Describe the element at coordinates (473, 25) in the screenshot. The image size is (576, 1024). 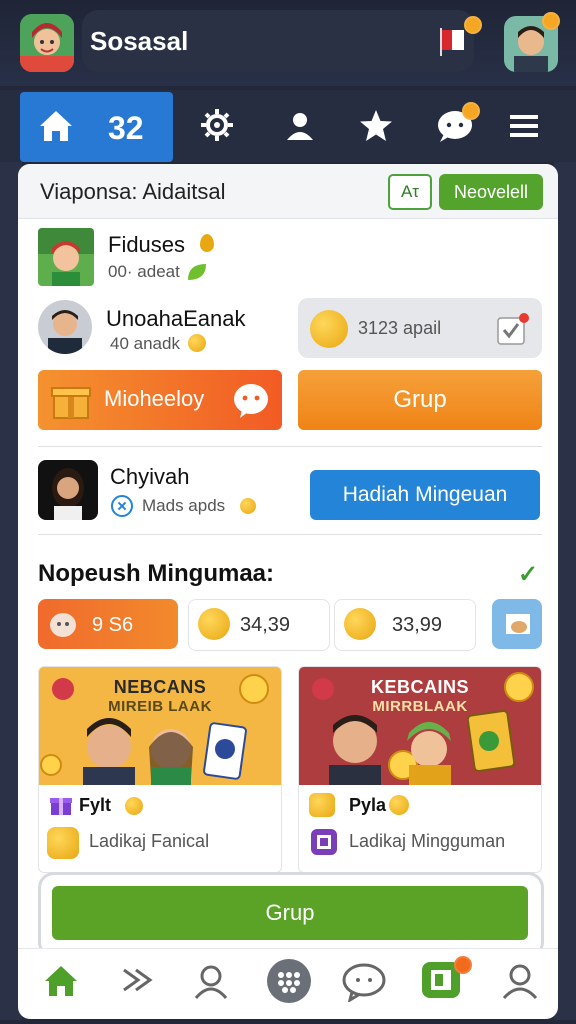
I see `notification-dot` at that location.